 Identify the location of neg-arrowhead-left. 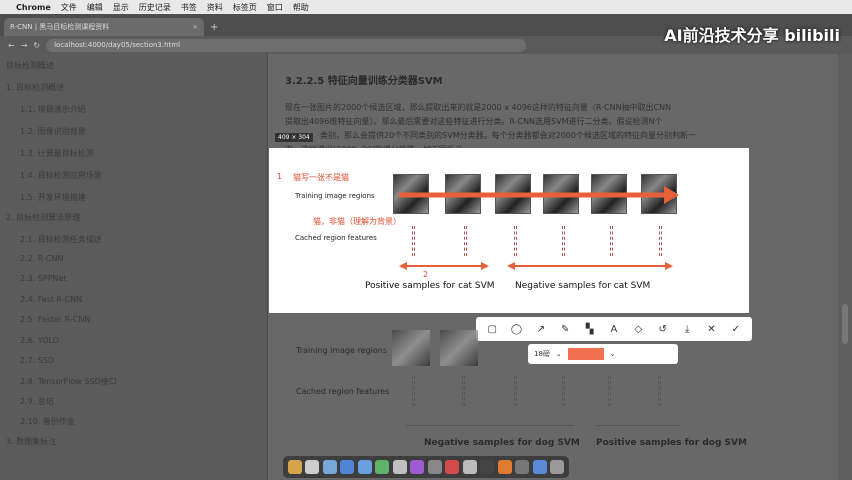
(511, 266).